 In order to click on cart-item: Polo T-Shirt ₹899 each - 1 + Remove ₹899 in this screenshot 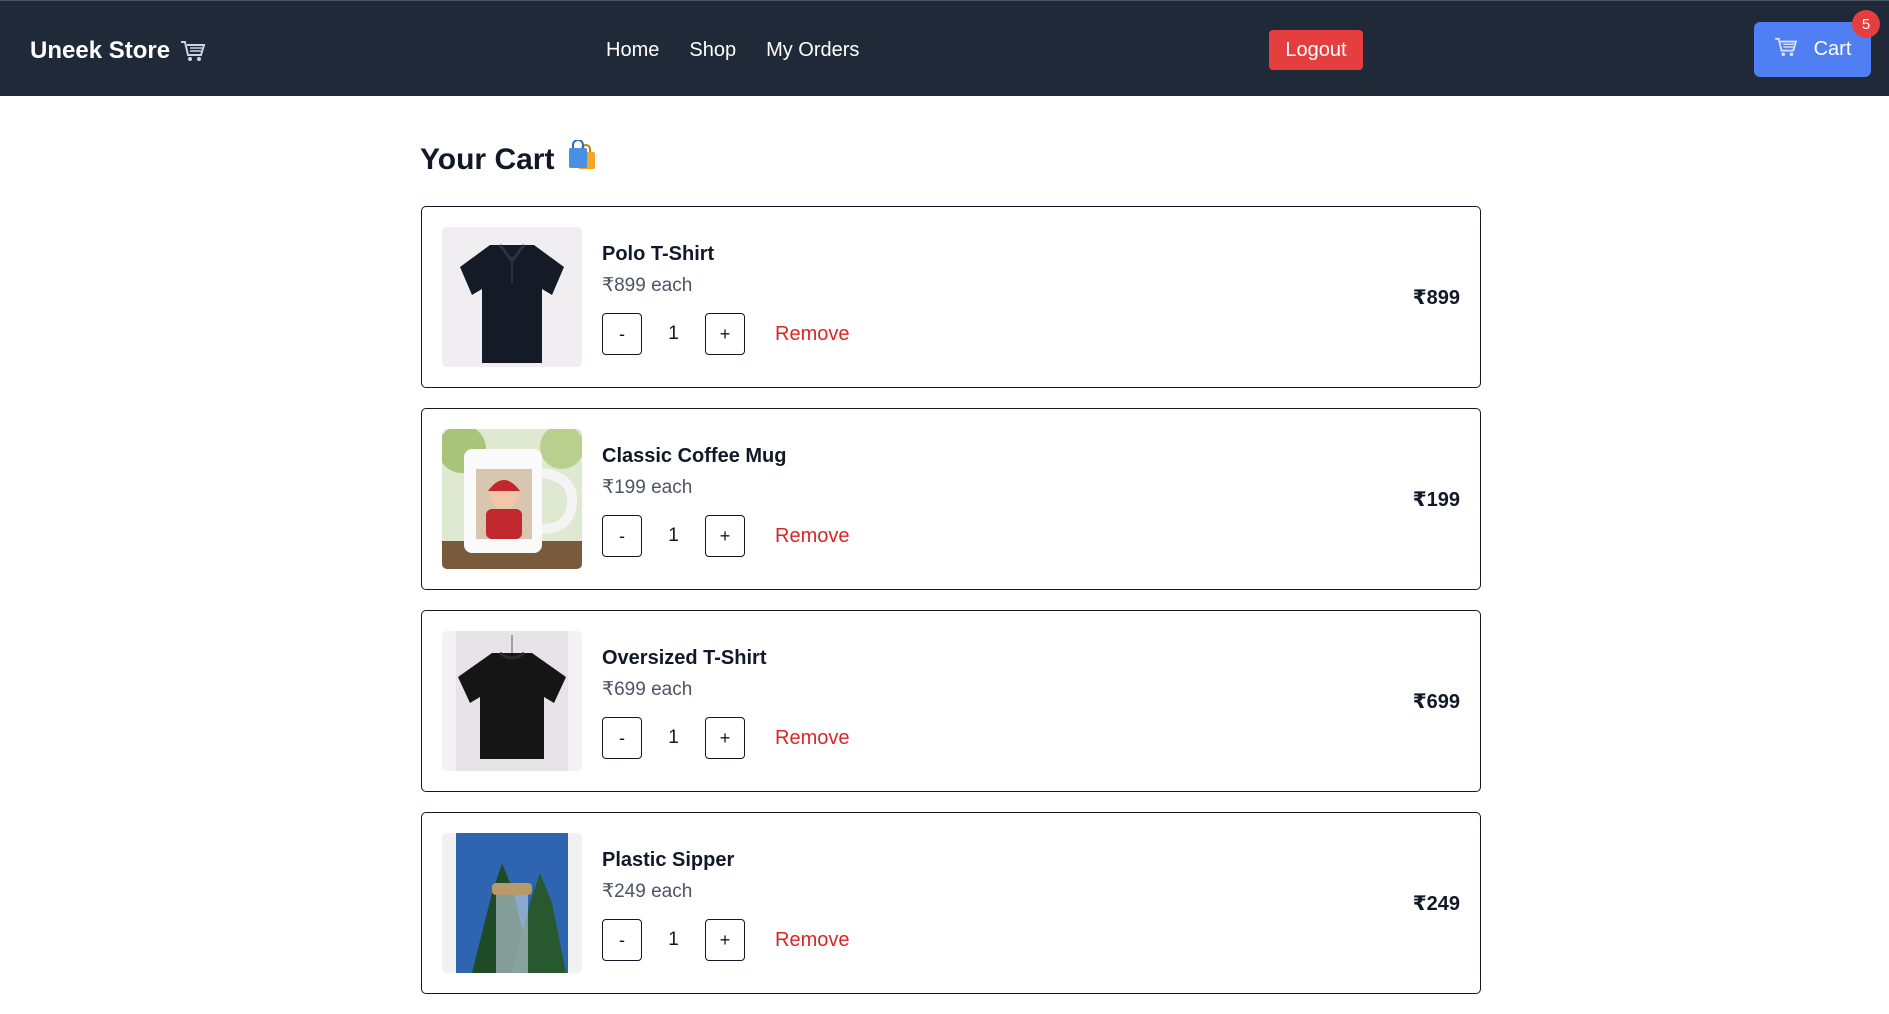, I will do `click(951, 297)`.